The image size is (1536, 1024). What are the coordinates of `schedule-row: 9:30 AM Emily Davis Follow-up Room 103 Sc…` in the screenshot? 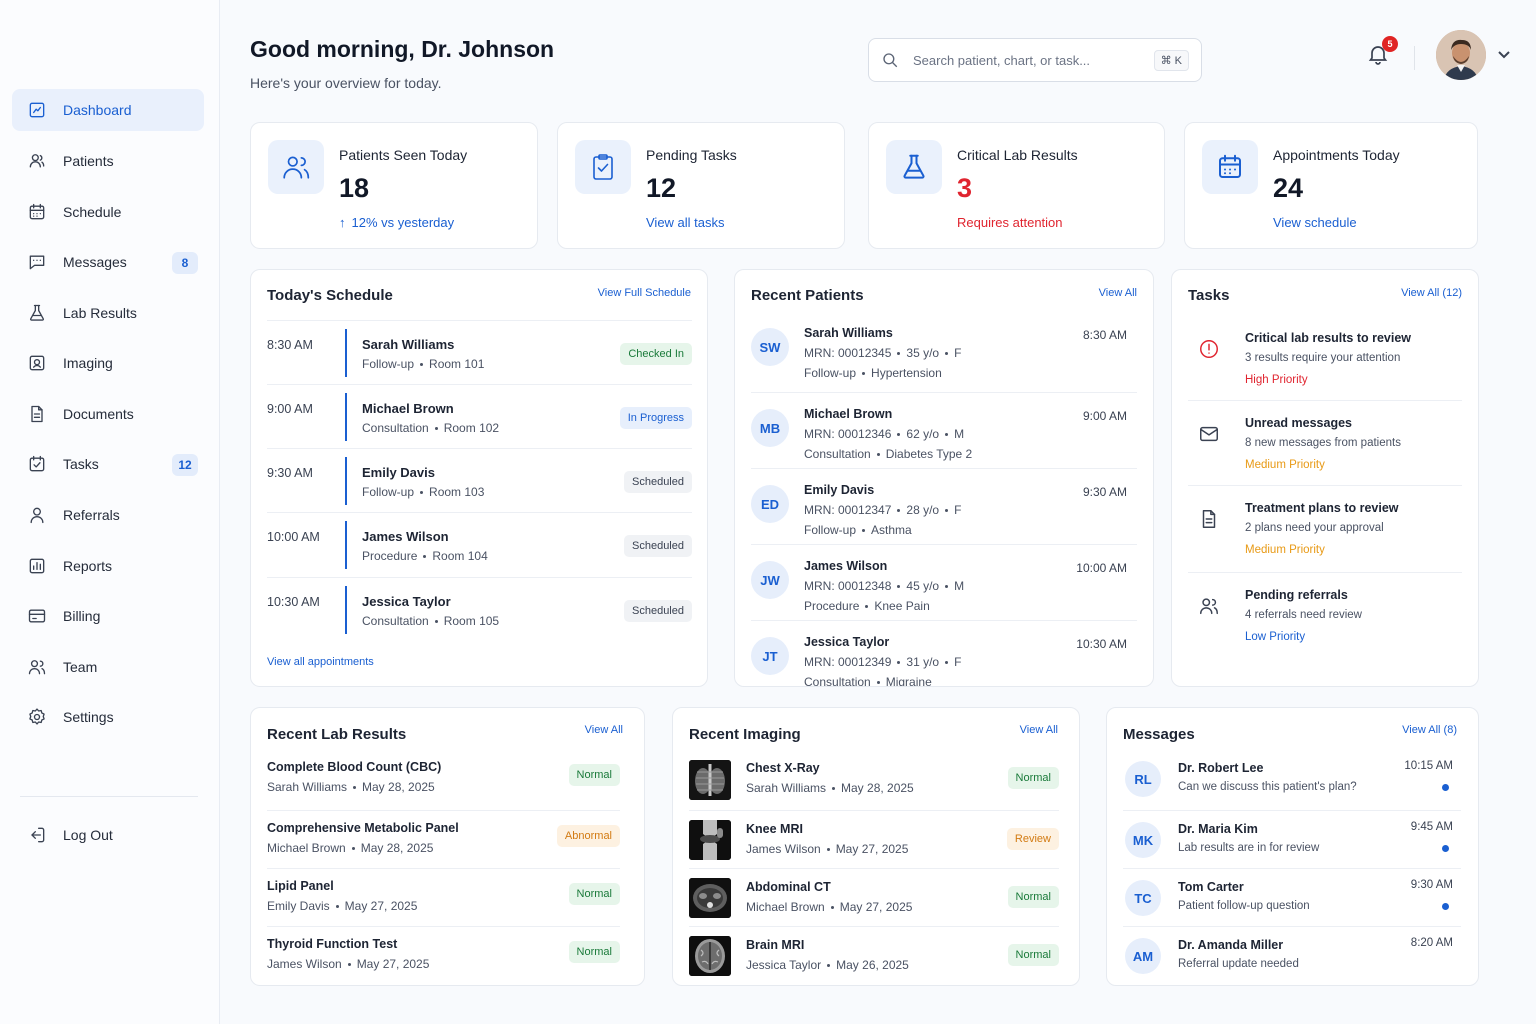 It's located at (479, 480).